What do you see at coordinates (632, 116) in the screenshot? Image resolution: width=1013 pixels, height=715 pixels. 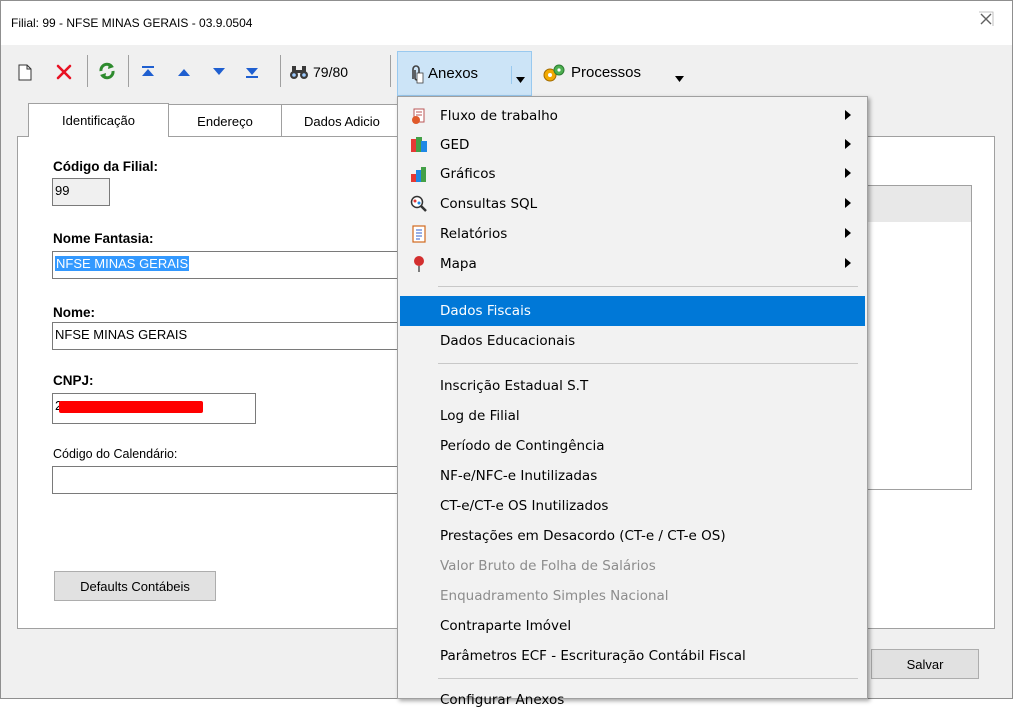 I see `menu-item-fluxo-de-trabalho: Fluxo de trabalho` at bounding box center [632, 116].